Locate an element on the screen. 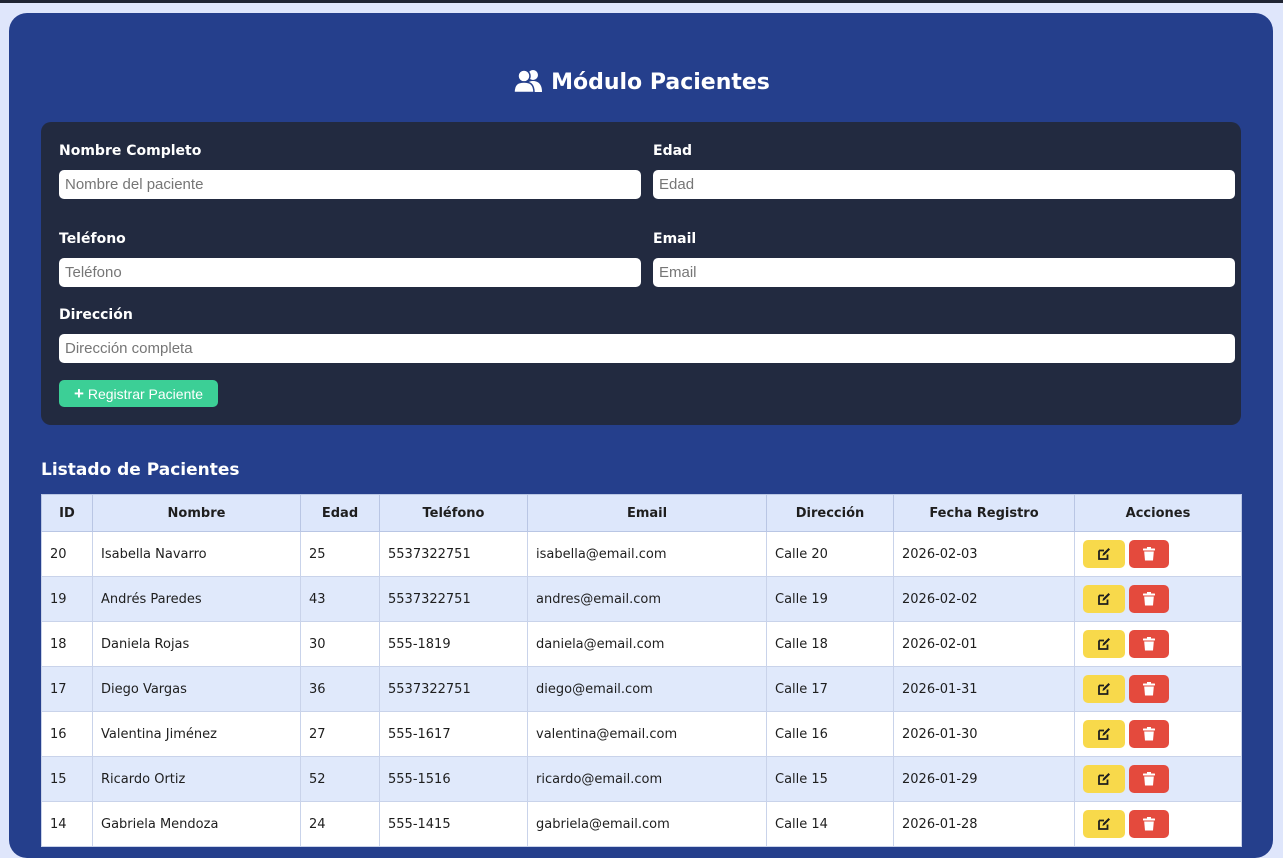  cell-email: isabella@email.com is located at coordinates (647, 554).